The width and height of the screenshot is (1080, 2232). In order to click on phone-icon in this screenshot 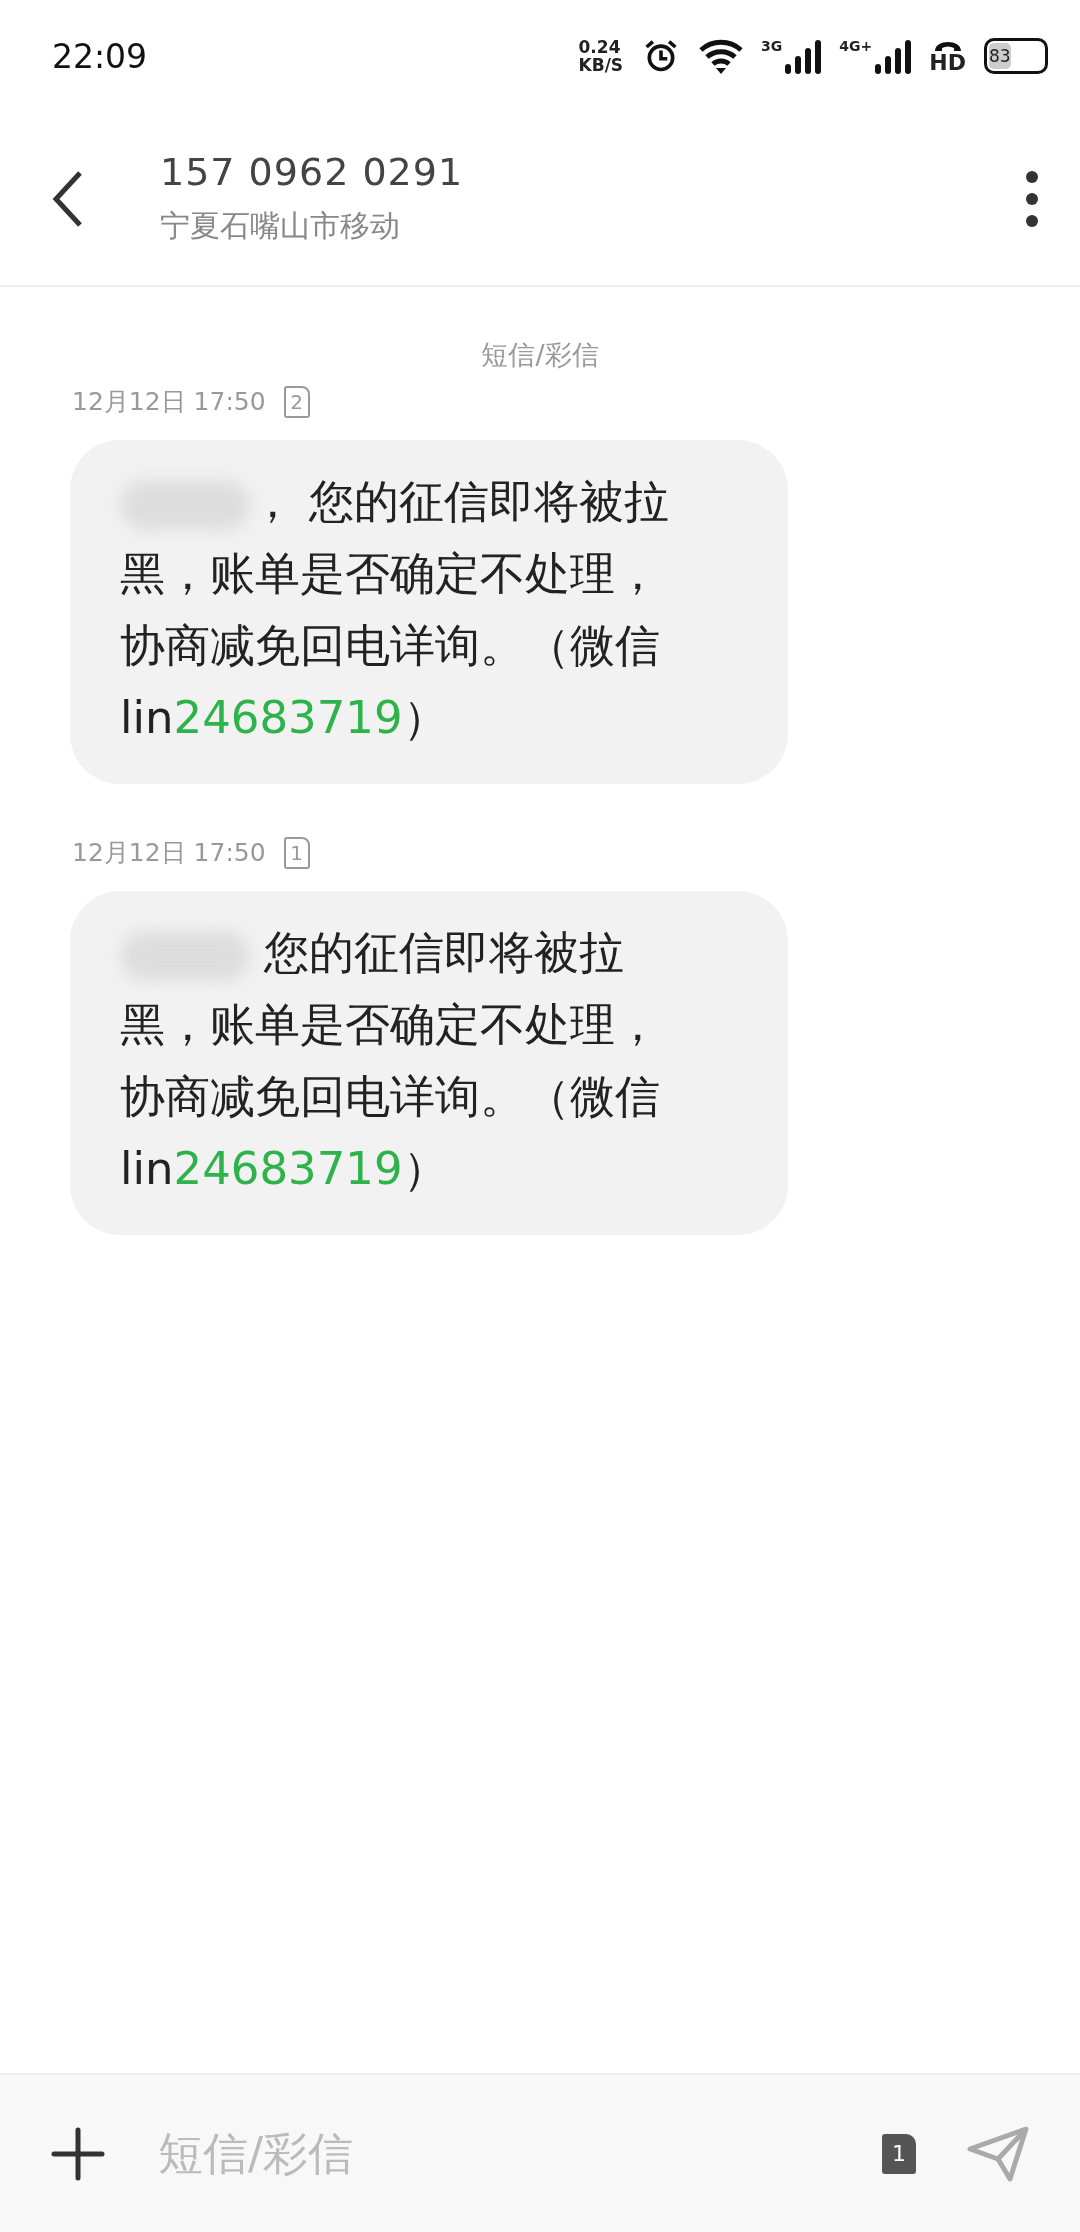, I will do `click(947, 46)`.